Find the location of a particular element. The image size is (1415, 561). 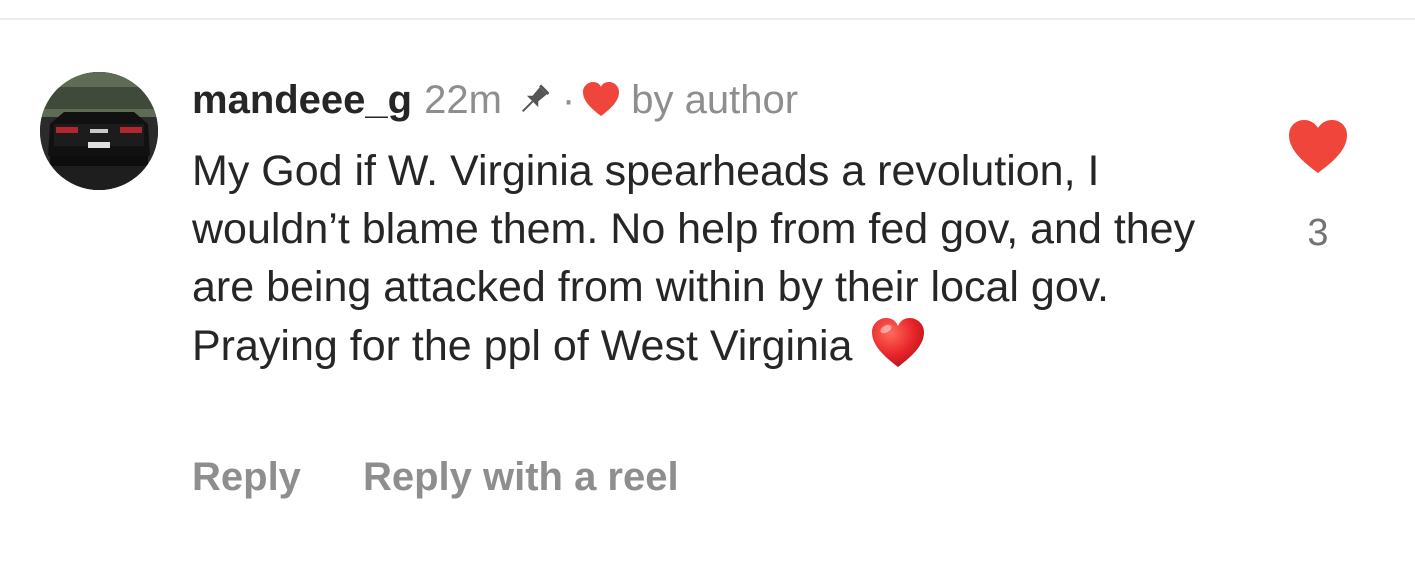

avatar is located at coordinates (99, 131).